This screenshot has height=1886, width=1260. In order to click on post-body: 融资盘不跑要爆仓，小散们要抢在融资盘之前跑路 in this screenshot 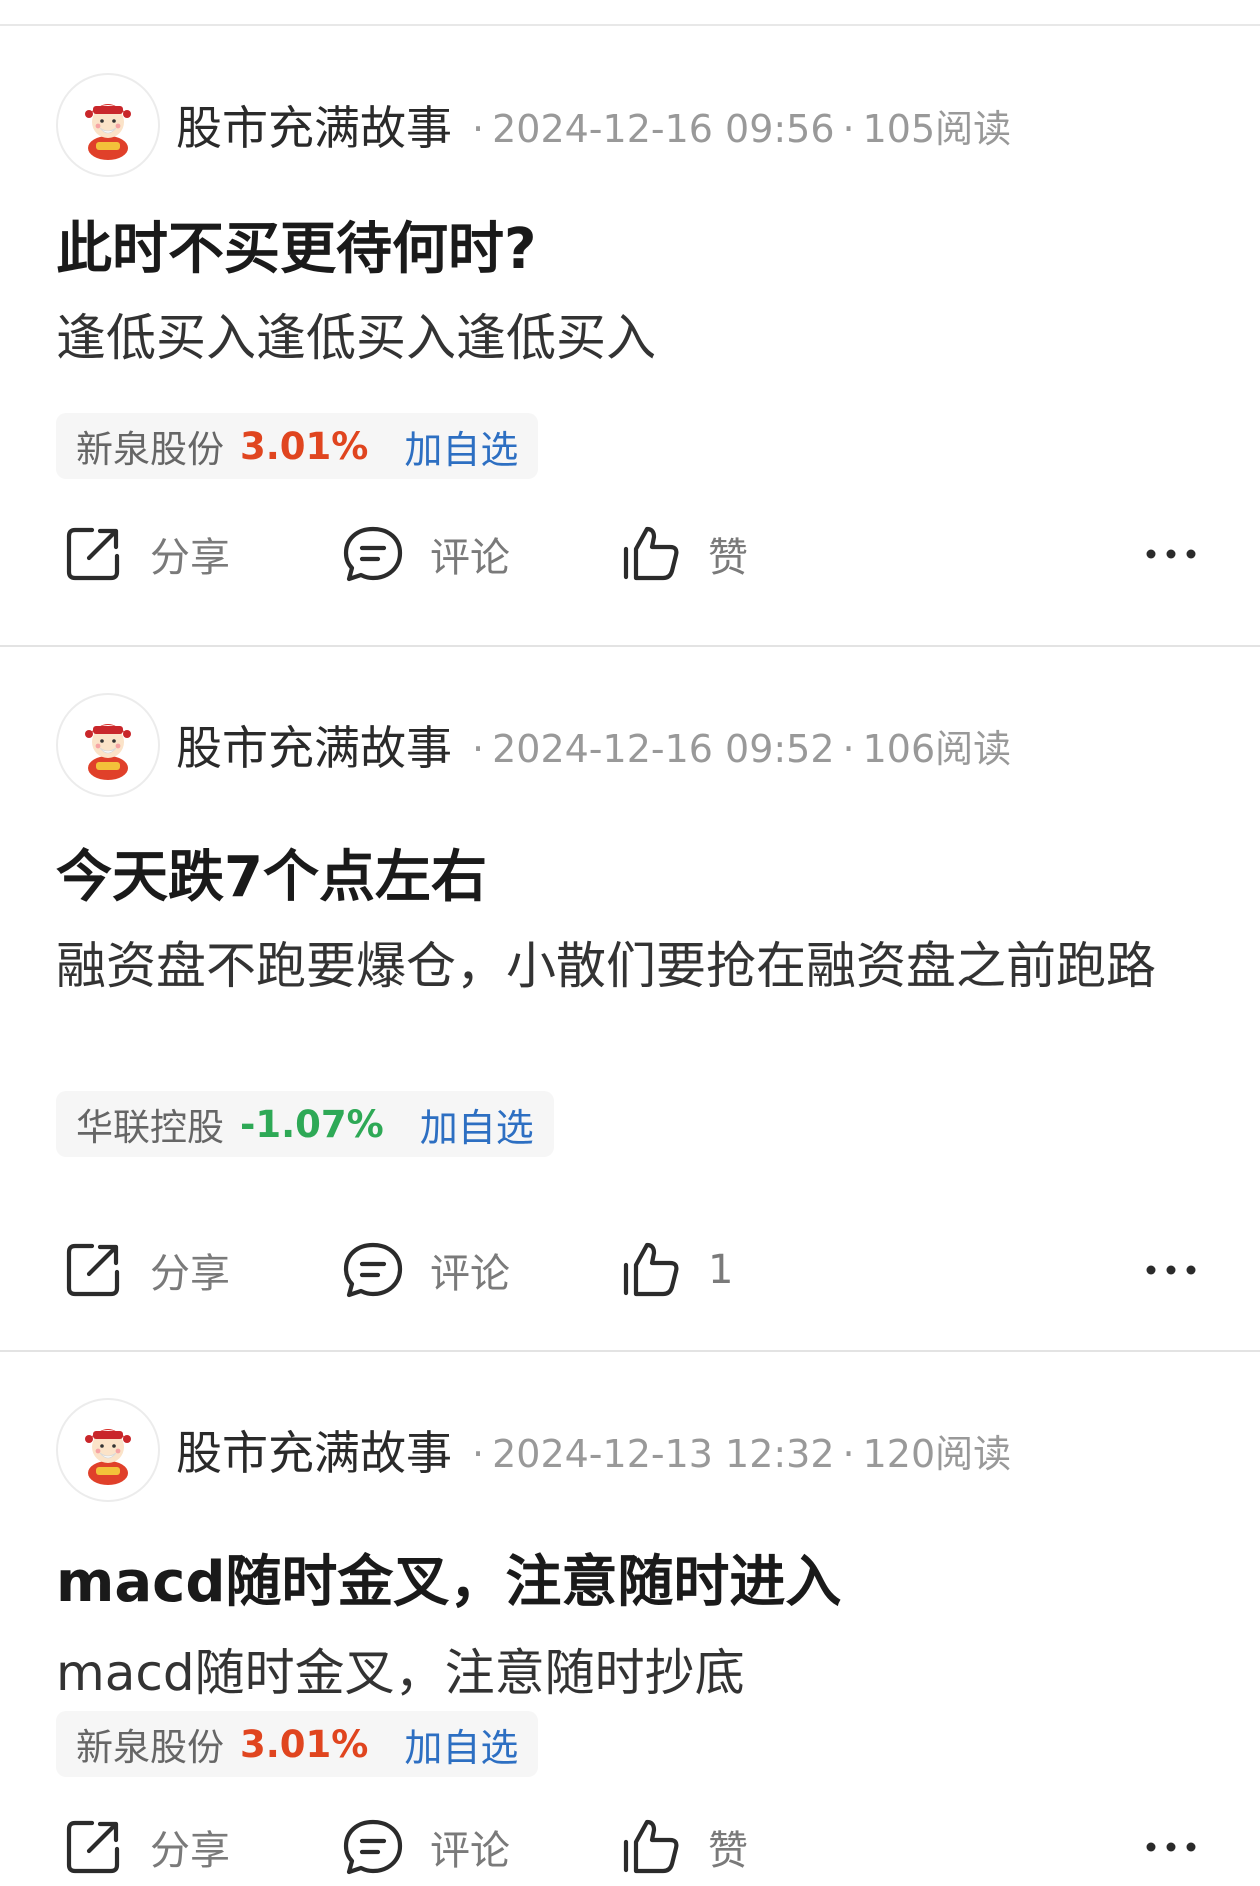, I will do `click(631, 966)`.